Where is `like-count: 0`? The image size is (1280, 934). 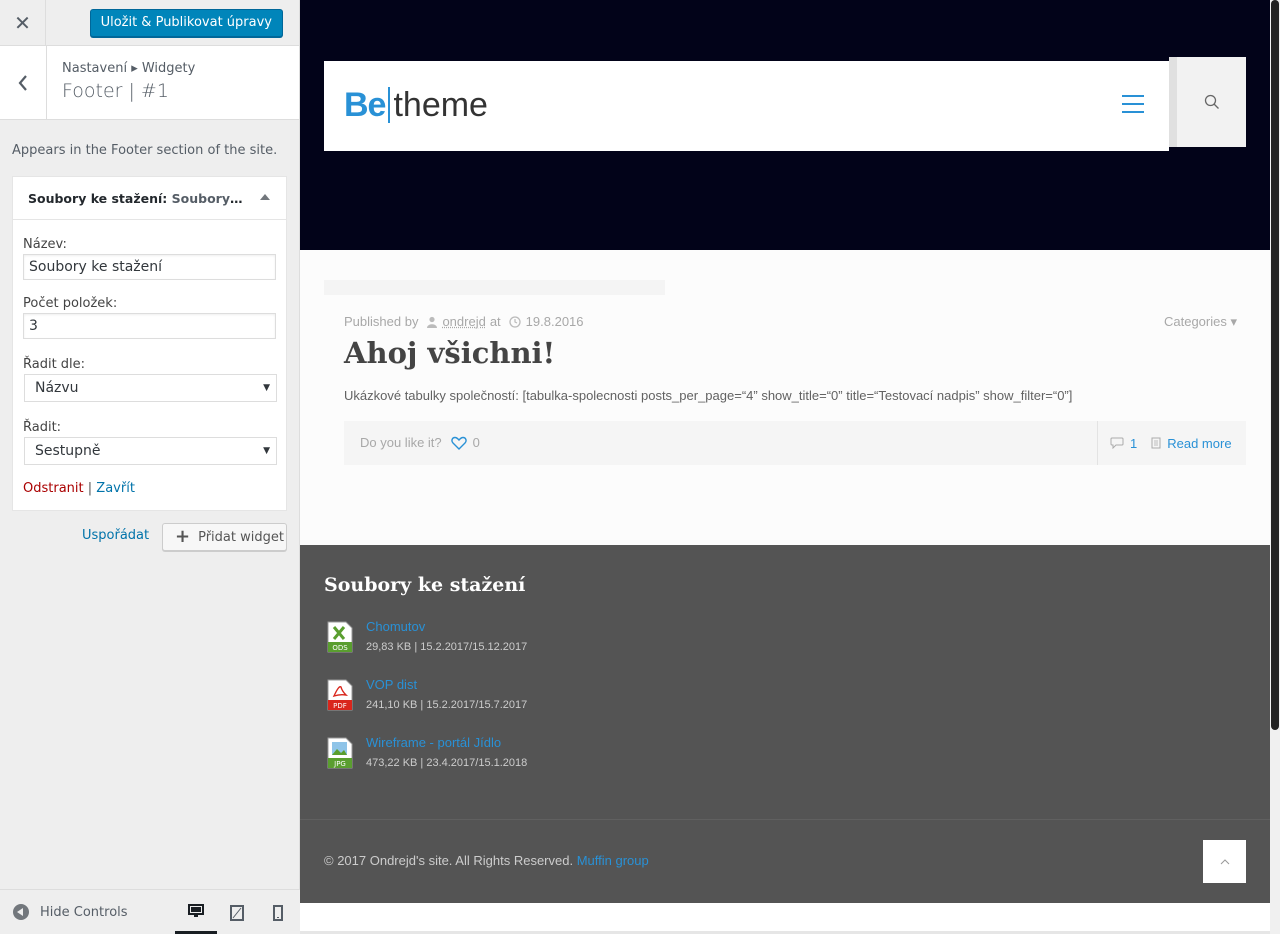
like-count: 0 is located at coordinates (476, 442).